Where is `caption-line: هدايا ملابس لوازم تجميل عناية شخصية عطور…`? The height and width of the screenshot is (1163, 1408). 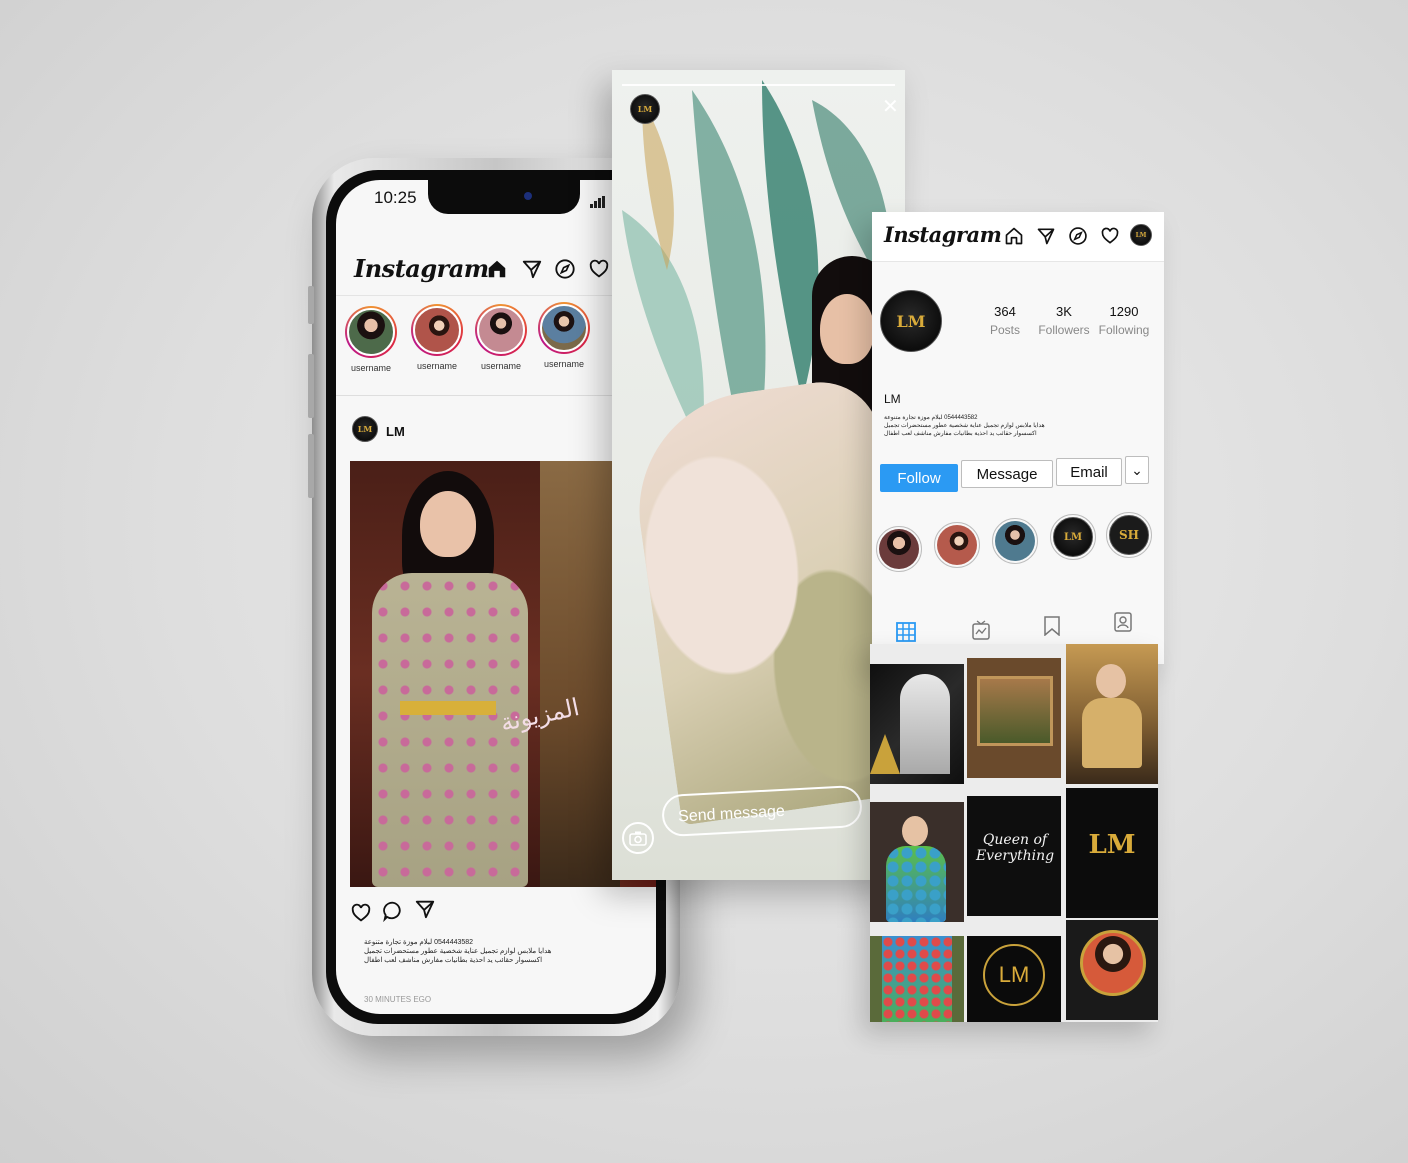
caption-line: هدايا ملابس لوازم تجميل عناية شخصية عطور… is located at coordinates (458, 951).